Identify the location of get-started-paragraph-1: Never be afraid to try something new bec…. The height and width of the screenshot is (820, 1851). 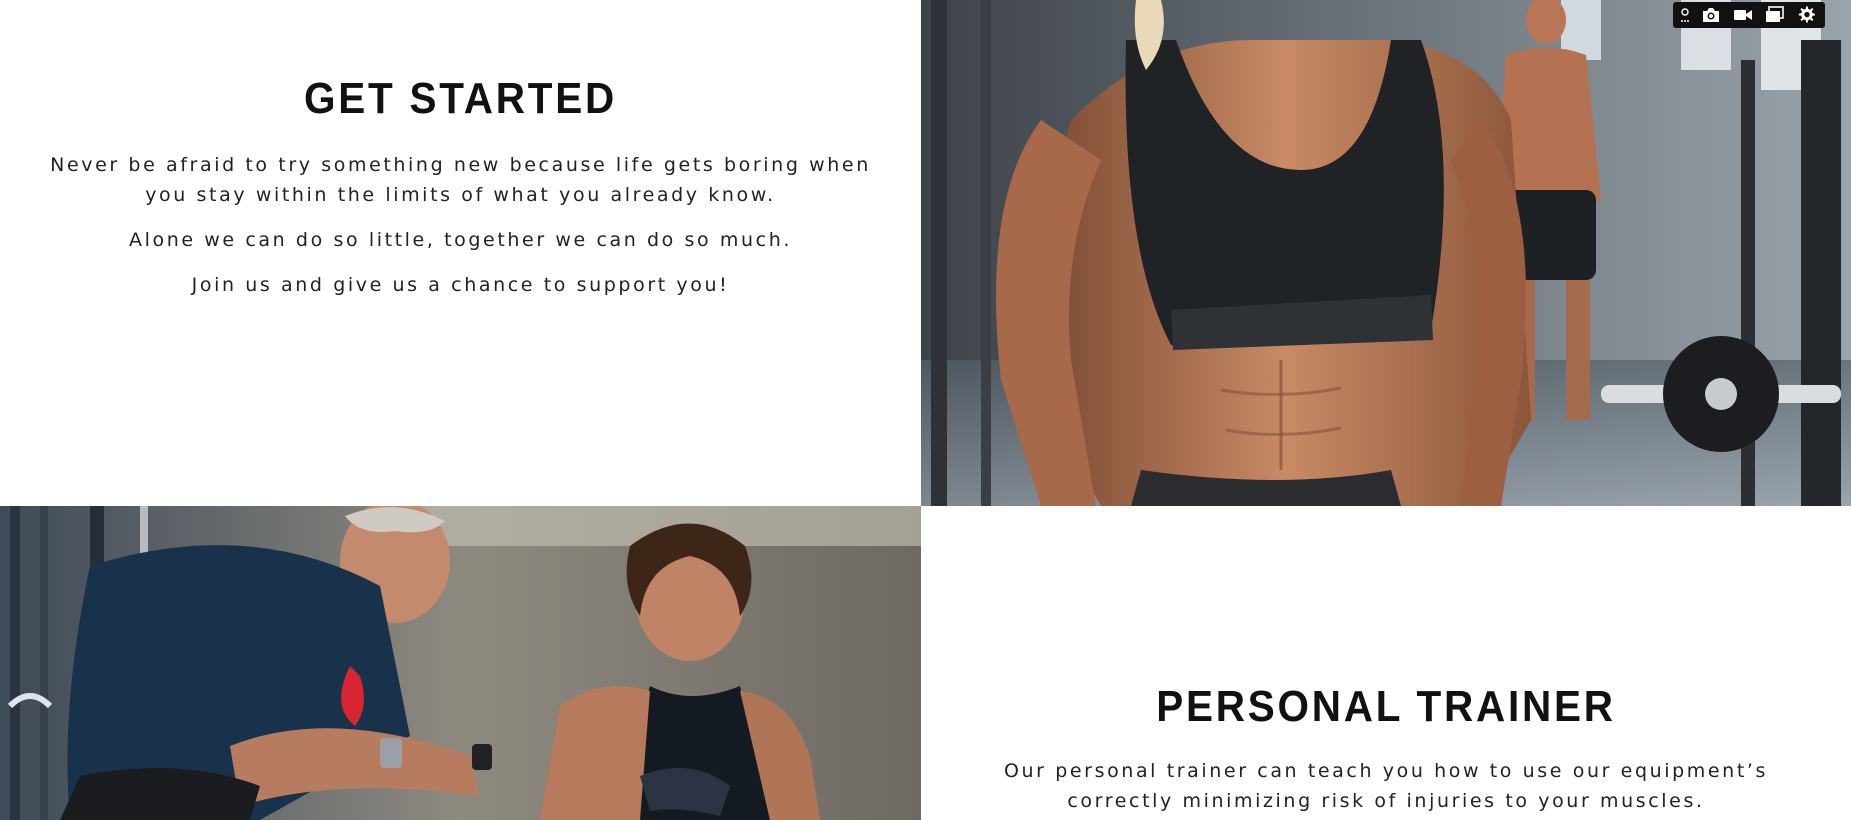
(460, 180).